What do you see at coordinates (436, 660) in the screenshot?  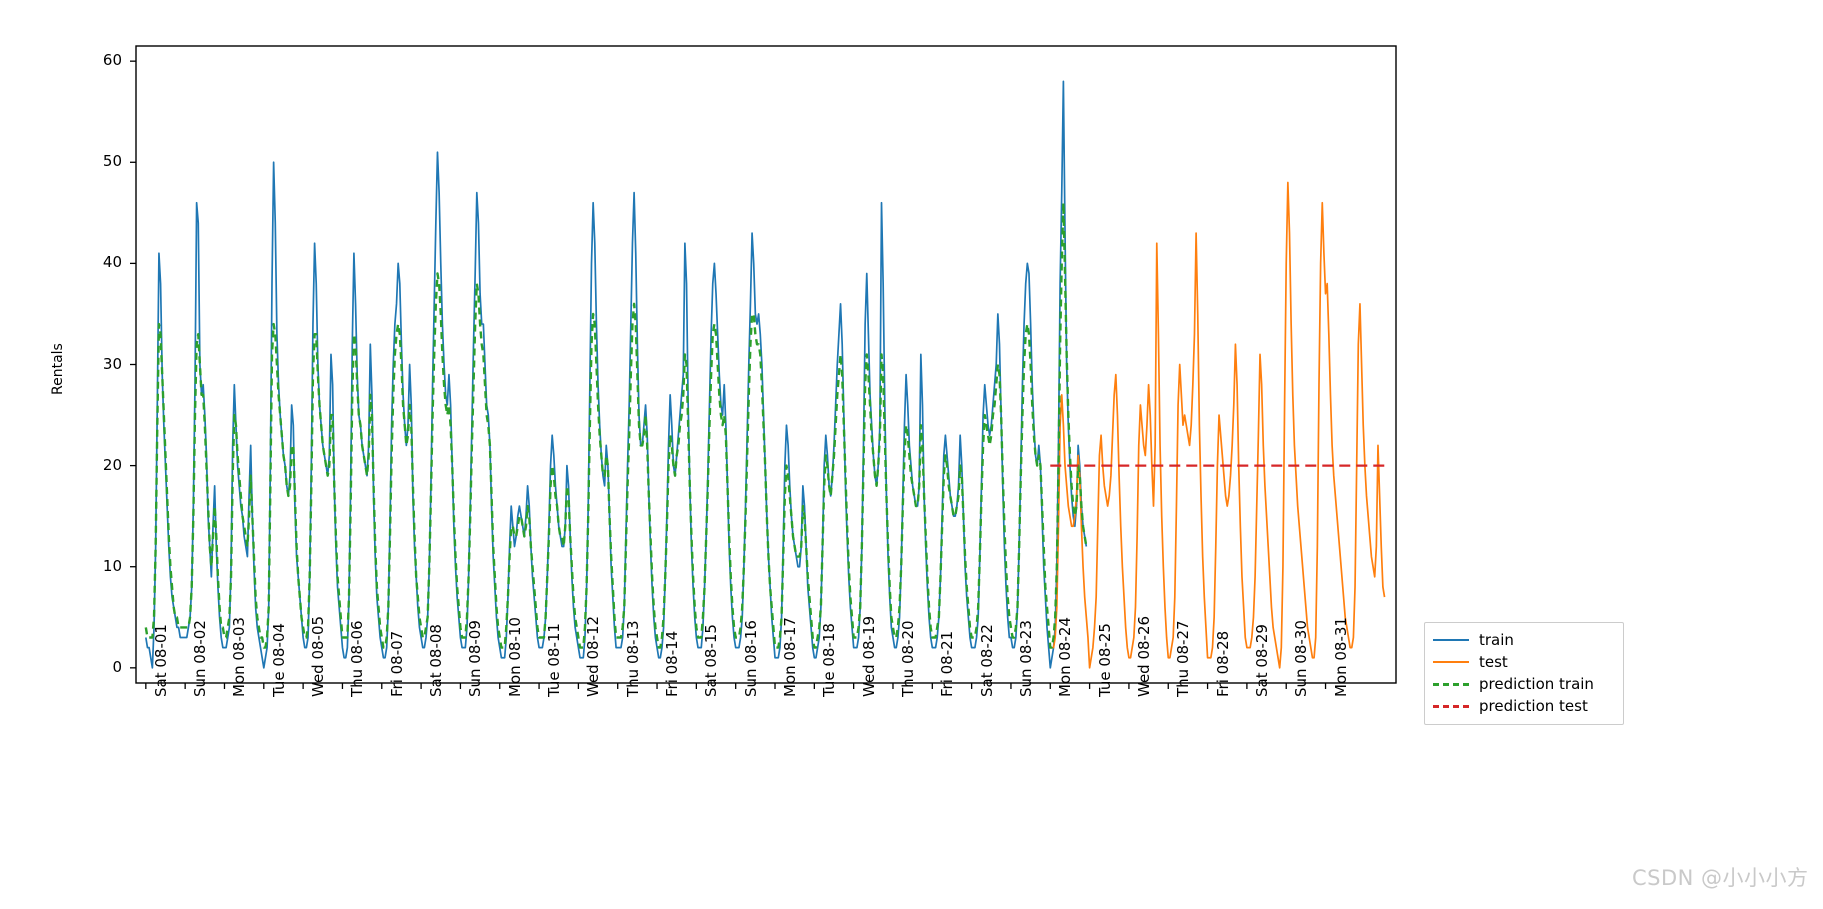 I see `x-tick-label: Sat 08-08` at bounding box center [436, 660].